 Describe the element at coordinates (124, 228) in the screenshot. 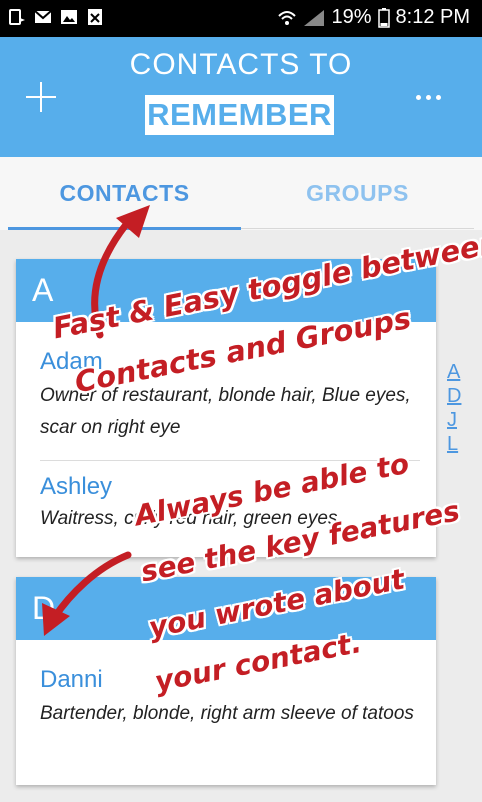

I see `active-tab-indicator` at that location.